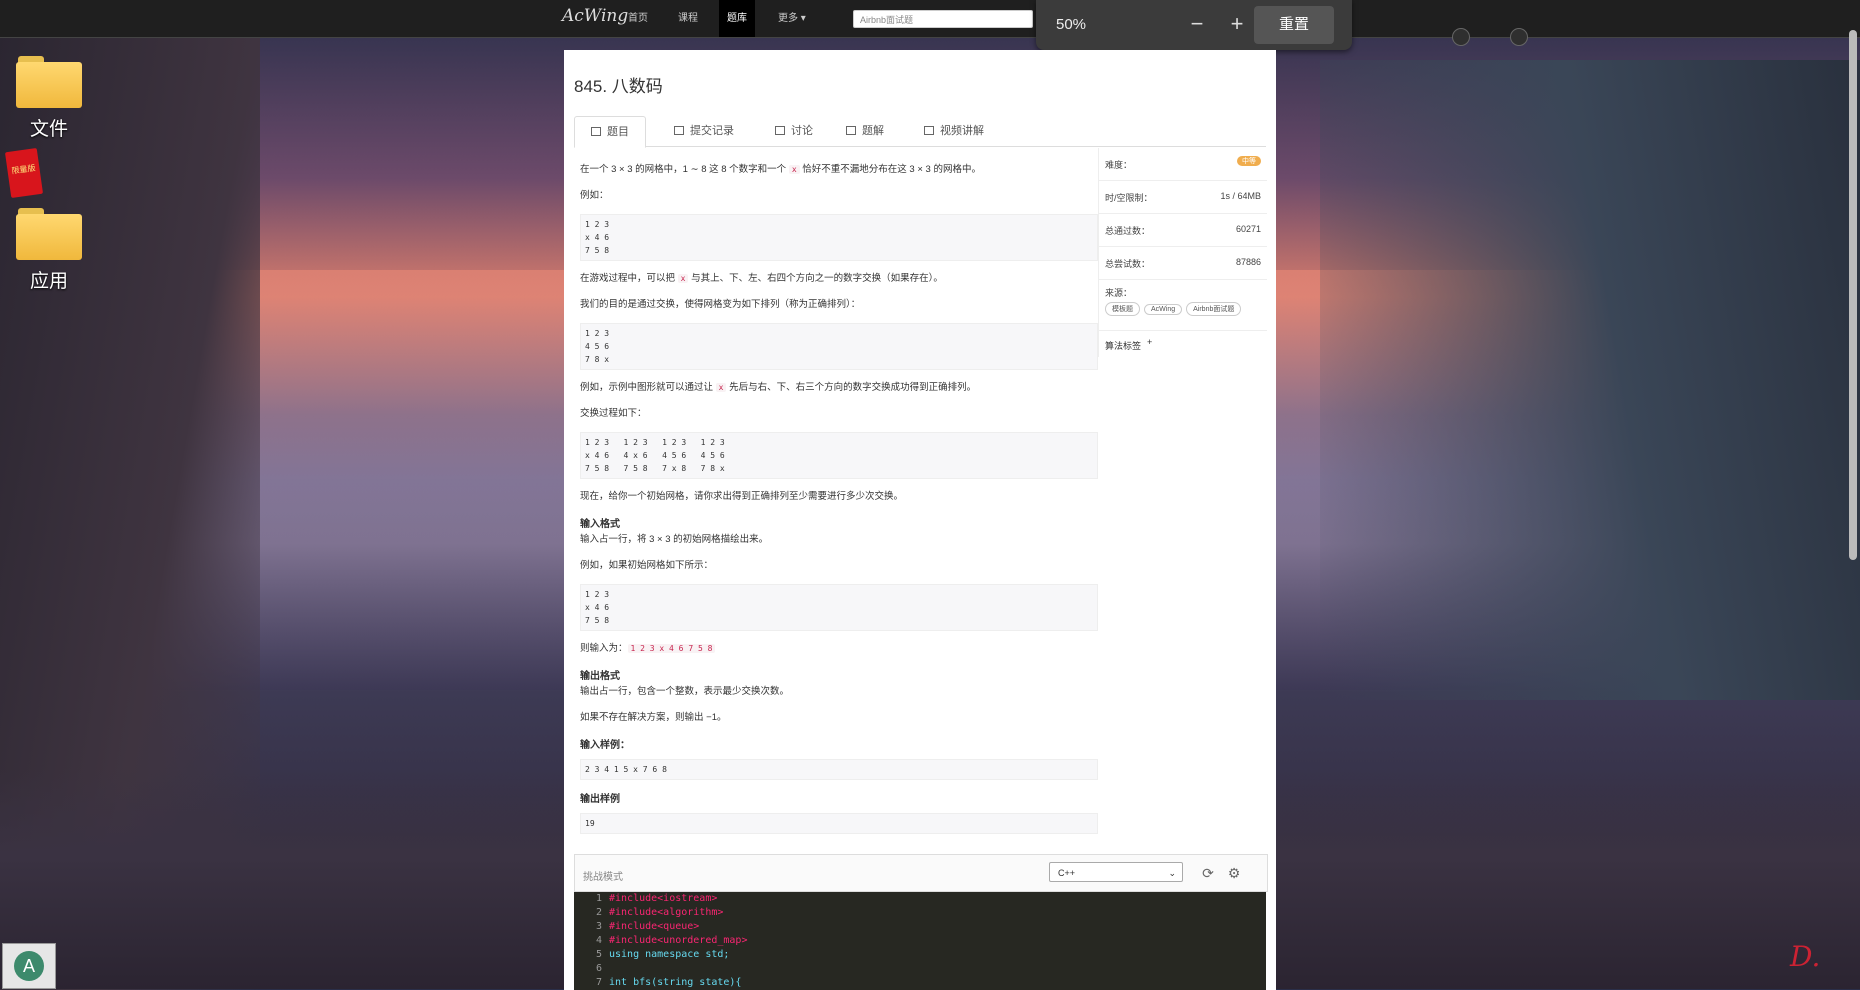 The width and height of the screenshot is (1860, 990). What do you see at coordinates (1129, 198) in the screenshot?
I see `info-label: 时/空限制：` at bounding box center [1129, 198].